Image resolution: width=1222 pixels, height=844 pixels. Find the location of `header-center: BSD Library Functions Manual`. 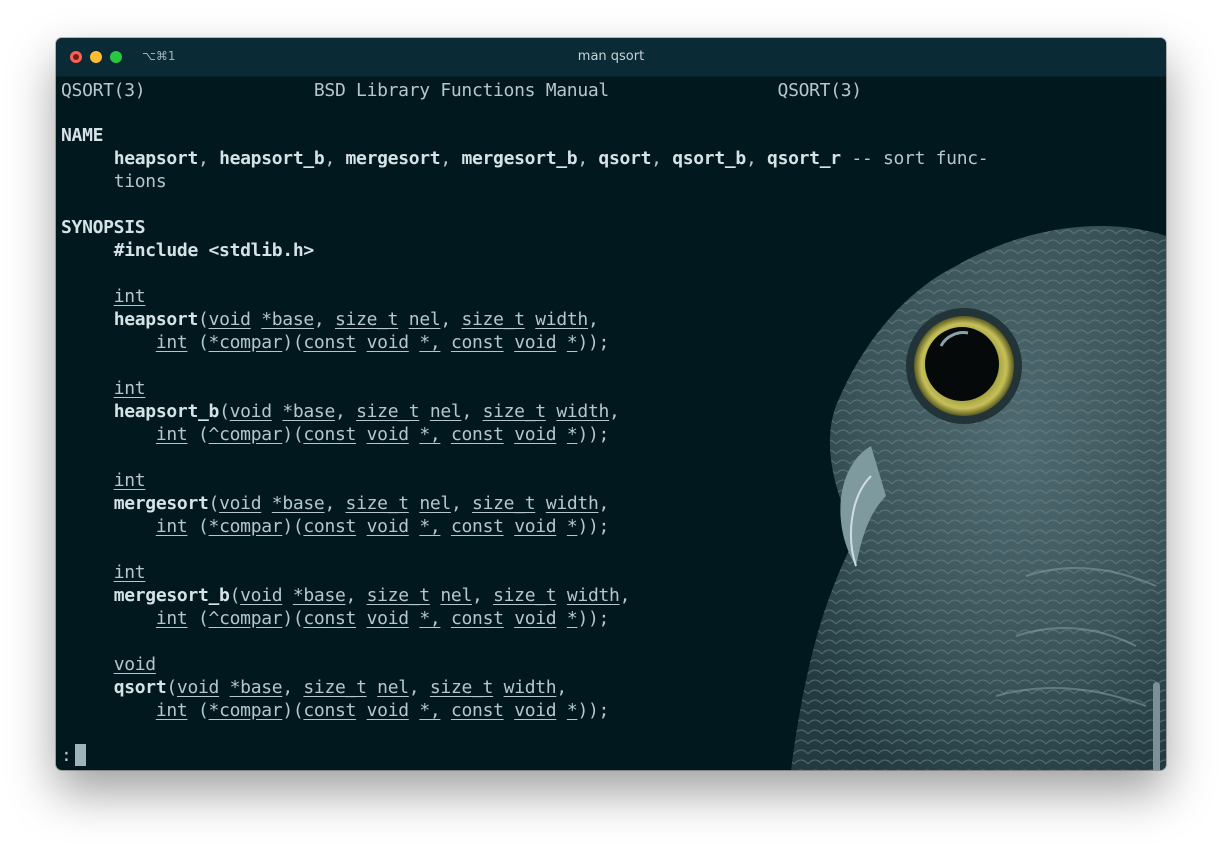

header-center: BSD Library Functions Manual is located at coordinates (461, 90).